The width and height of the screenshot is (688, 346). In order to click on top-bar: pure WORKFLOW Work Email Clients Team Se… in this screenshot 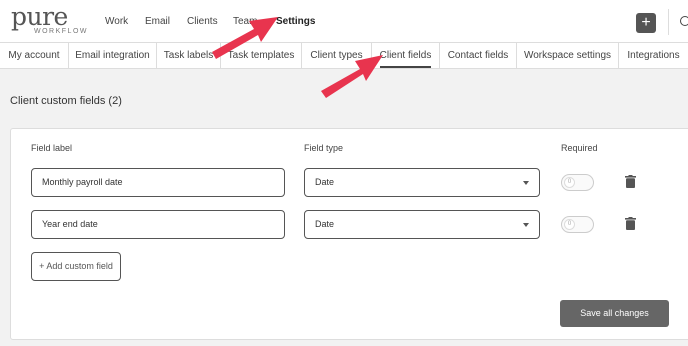, I will do `click(344, 21)`.